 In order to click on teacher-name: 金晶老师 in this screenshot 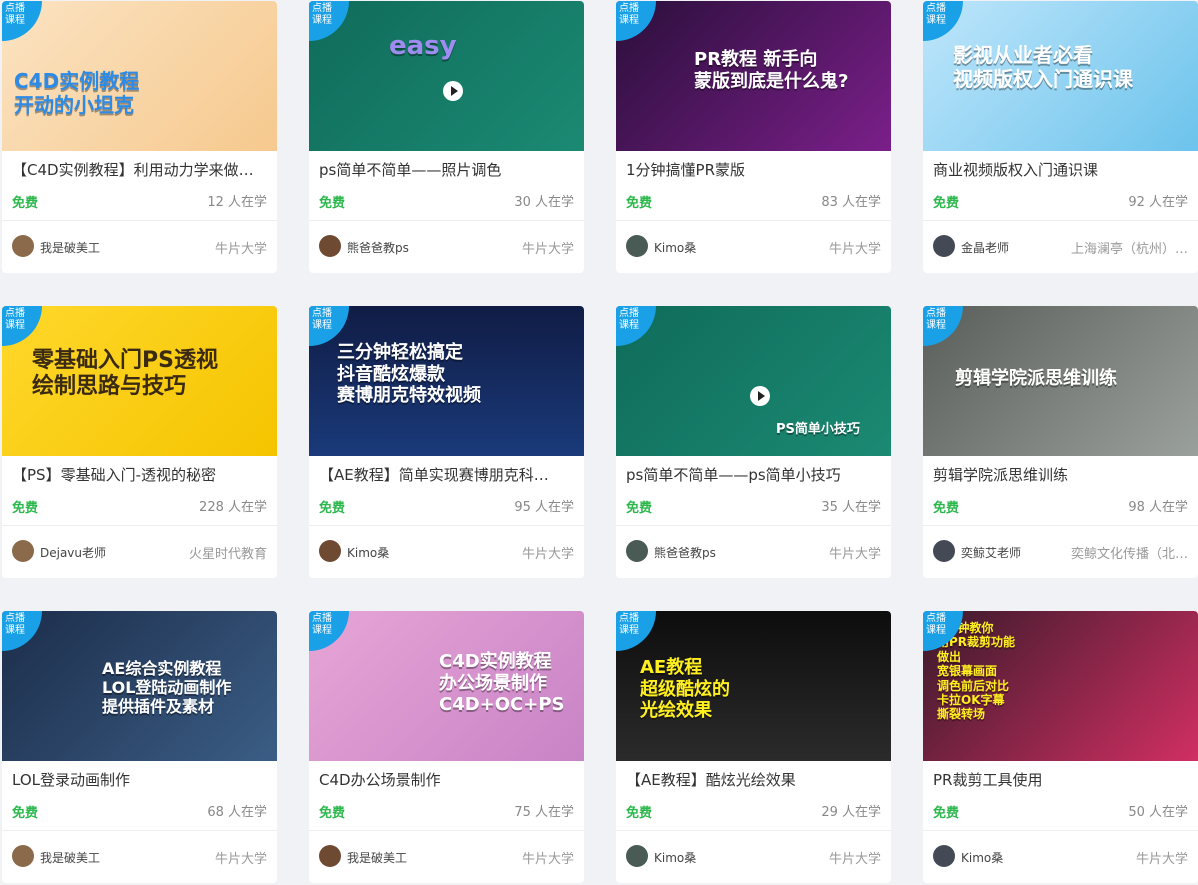, I will do `click(985, 247)`.